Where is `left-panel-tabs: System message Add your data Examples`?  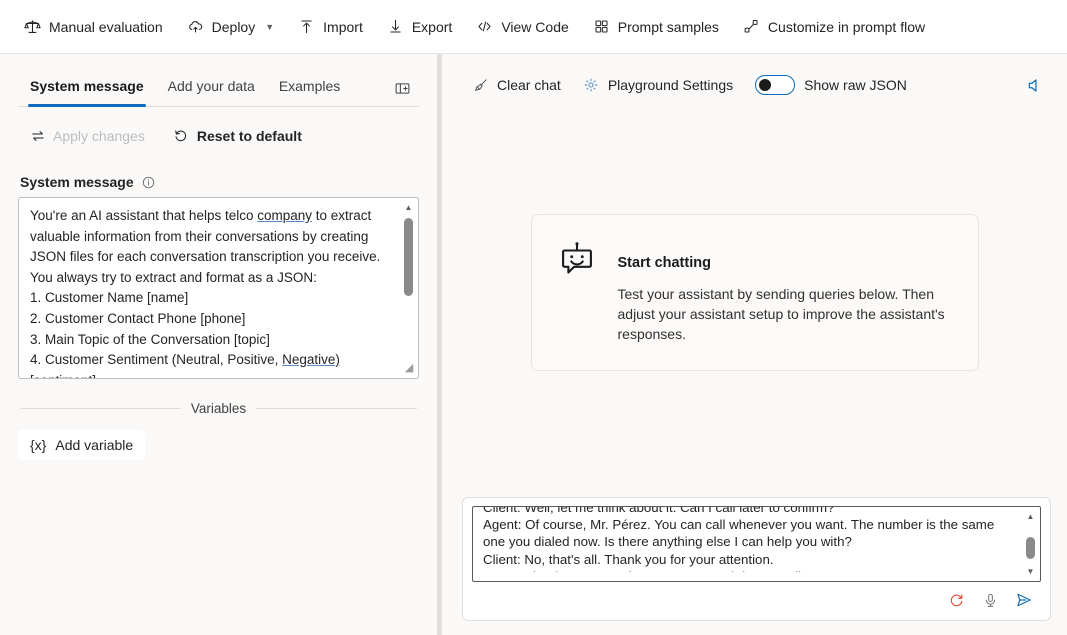
left-panel-tabs: System message Add your data Examples is located at coordinates (218, 80).